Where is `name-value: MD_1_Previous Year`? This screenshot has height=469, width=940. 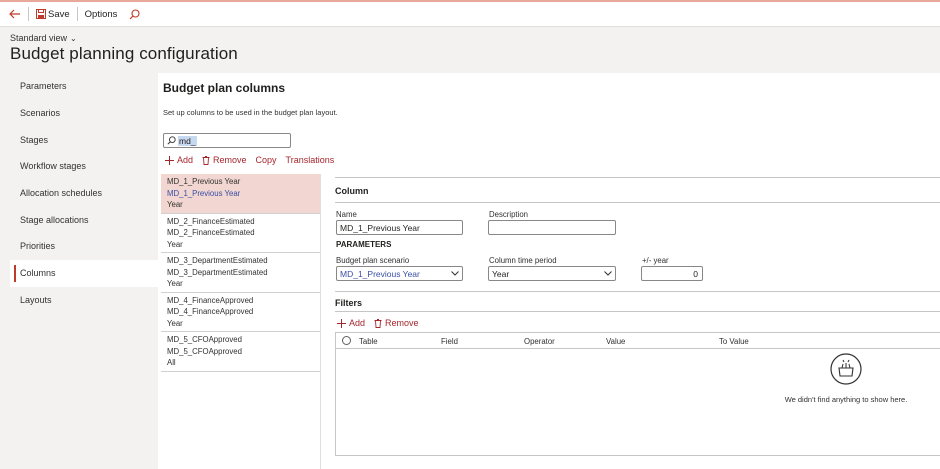
name-value: MD_1_Previous Year is located at coordinates (380, 227).